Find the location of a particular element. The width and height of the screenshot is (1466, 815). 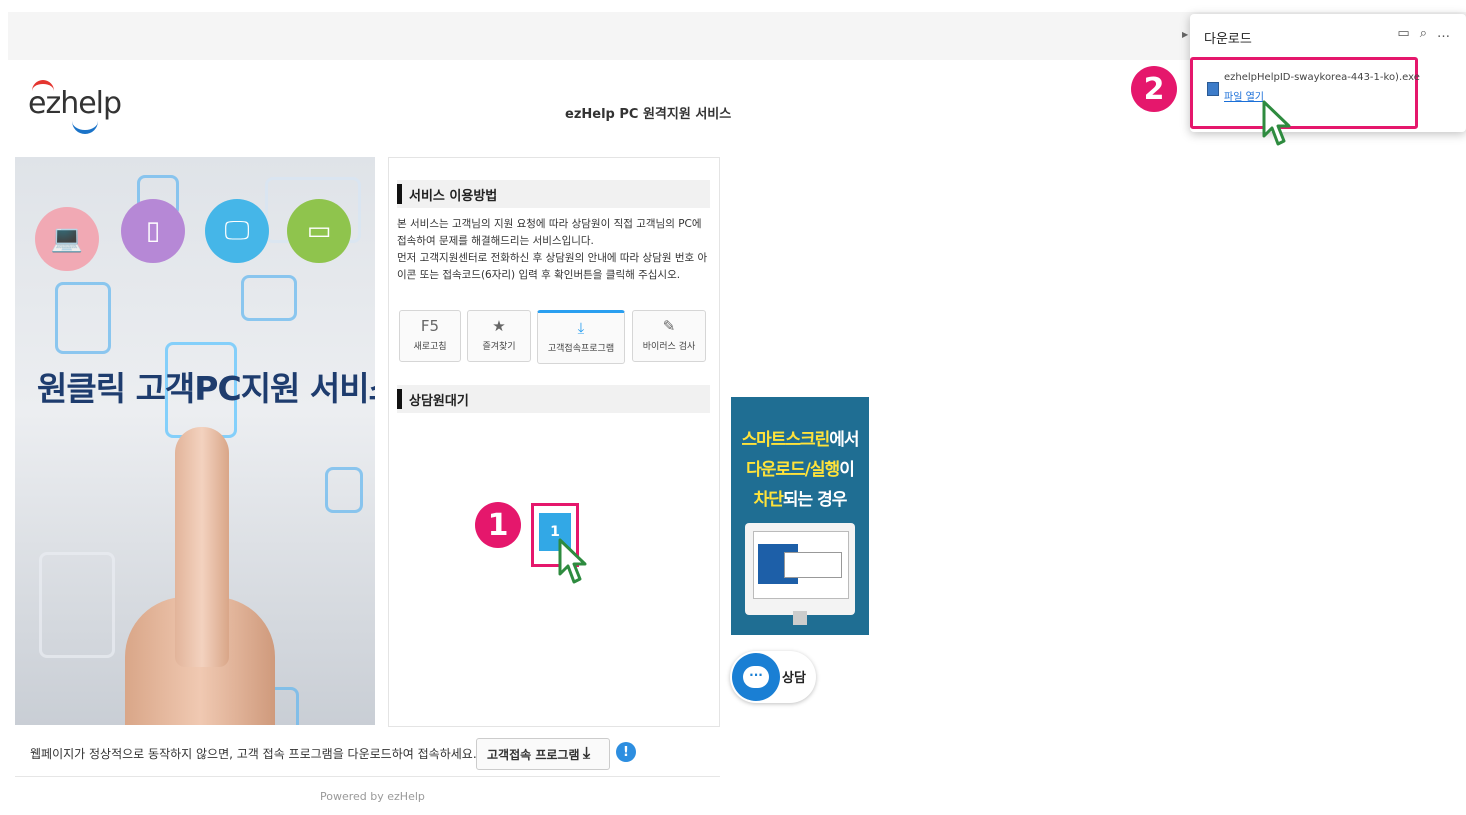

site-title: ezHelp PC 원격지원 서비스 is located at coordinates (648, 114).